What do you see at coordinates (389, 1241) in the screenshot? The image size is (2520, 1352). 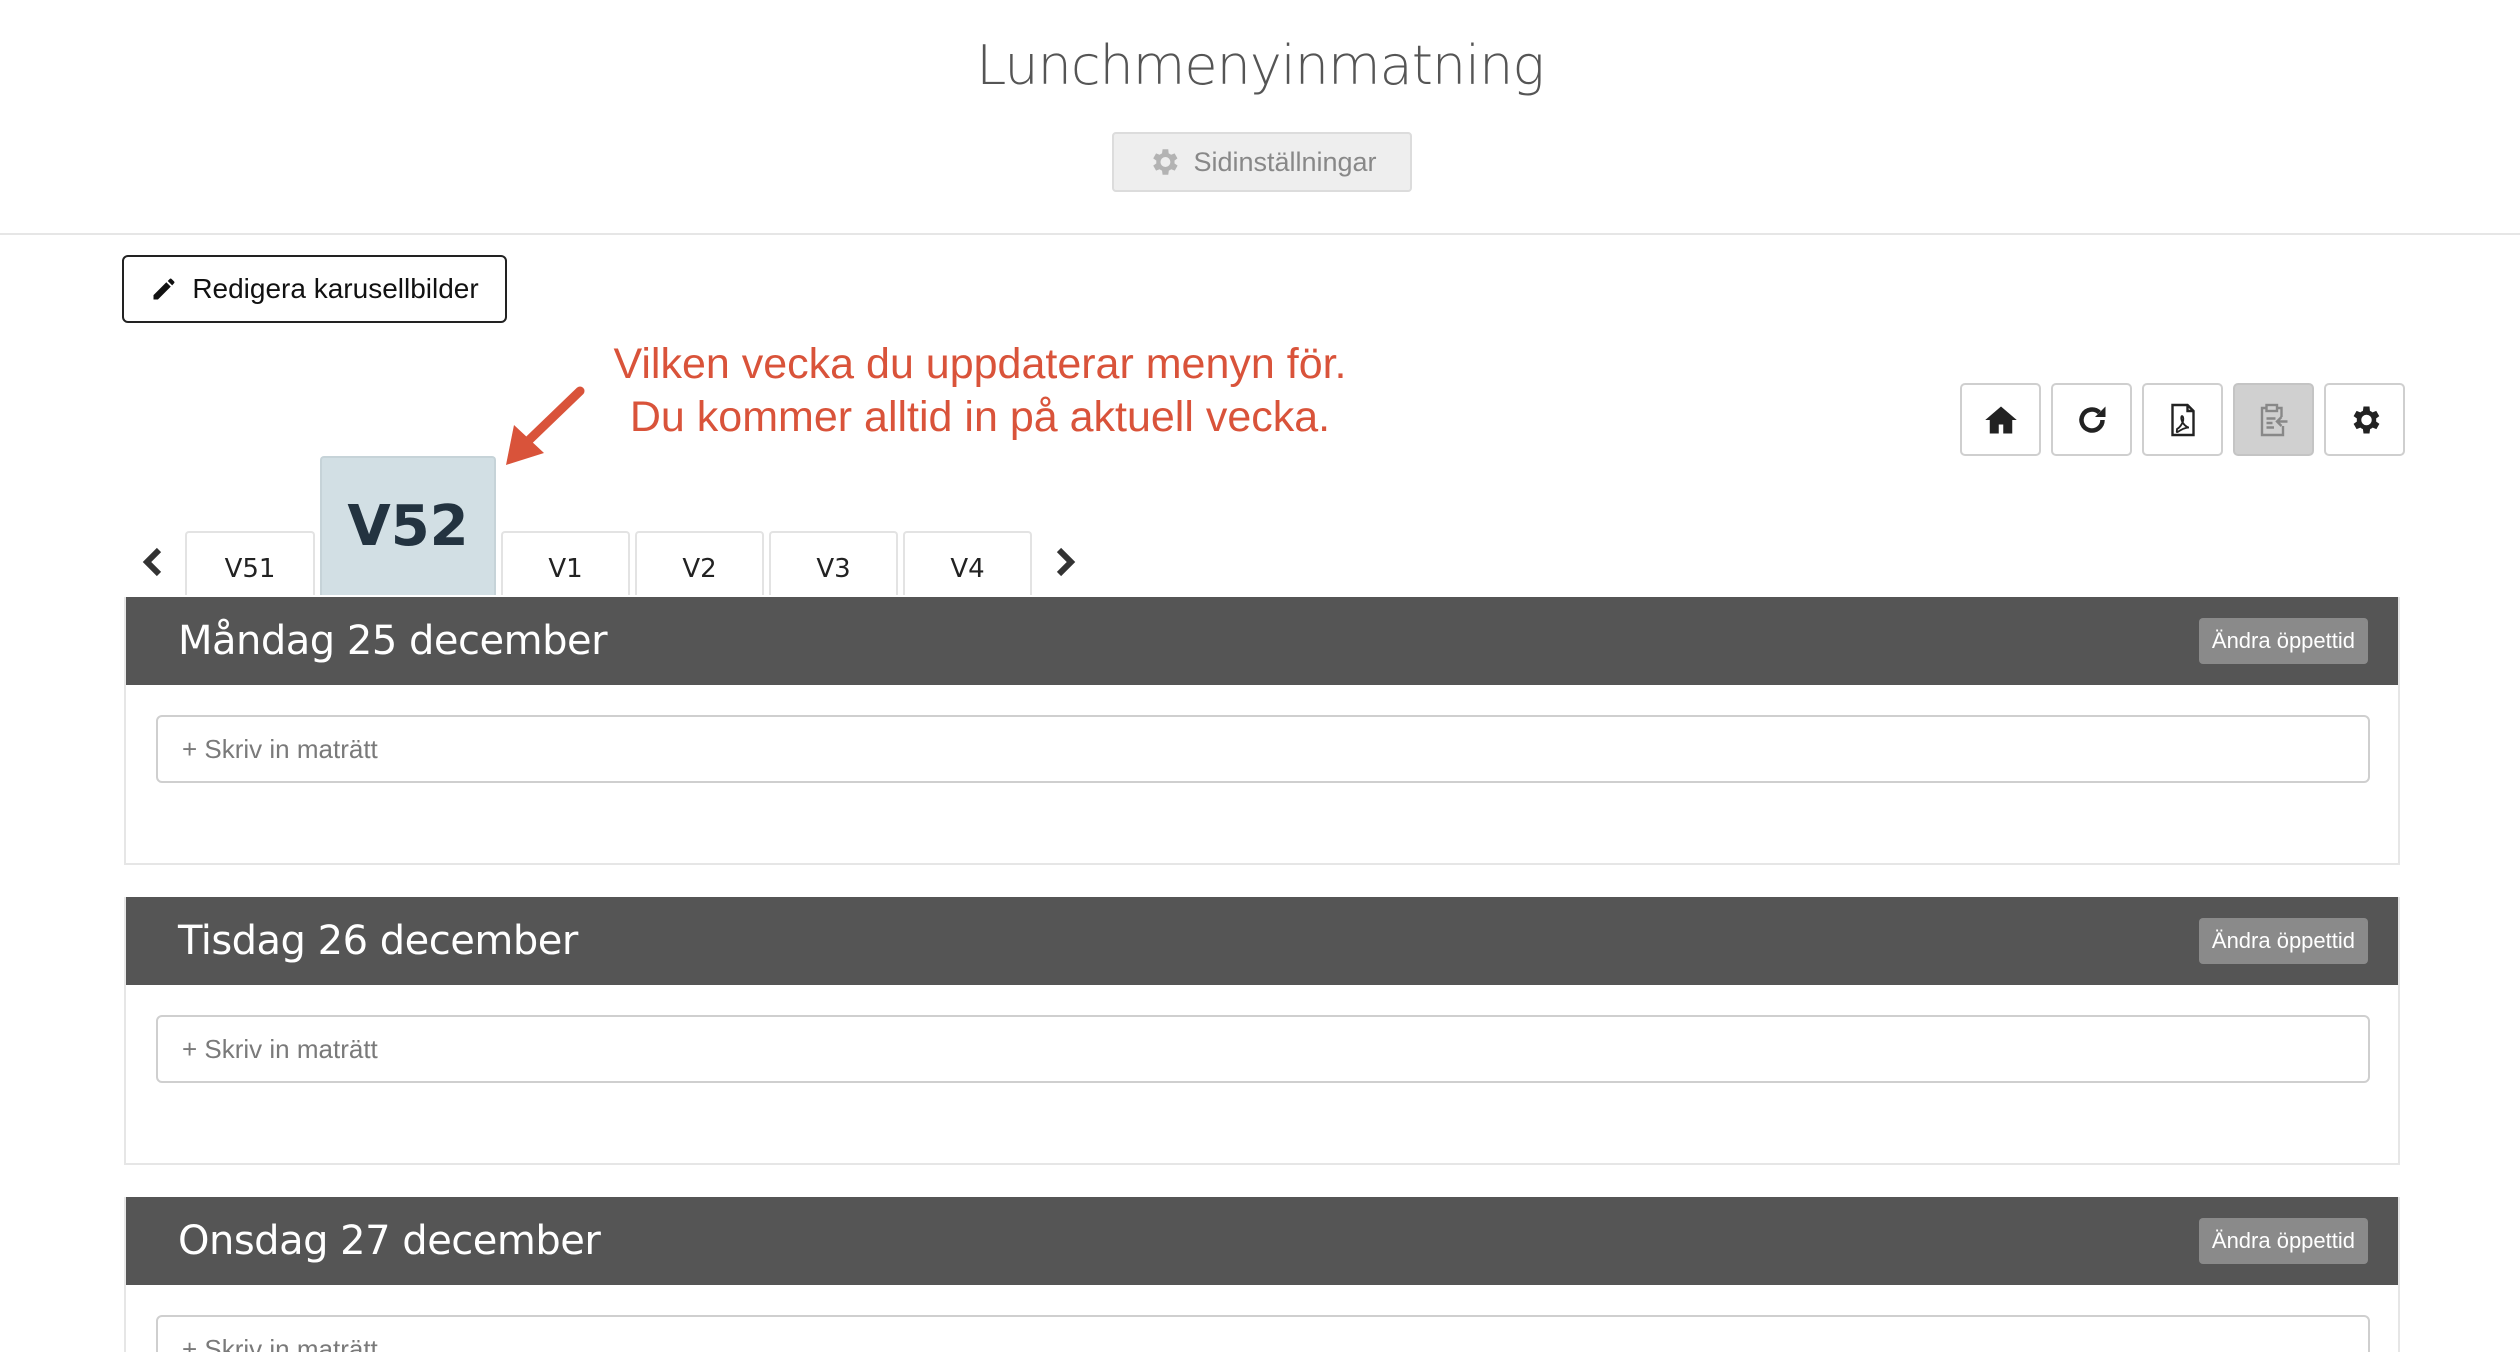 I see `day-title: Onsdag 27 december` at bounding box center [389, 1241].